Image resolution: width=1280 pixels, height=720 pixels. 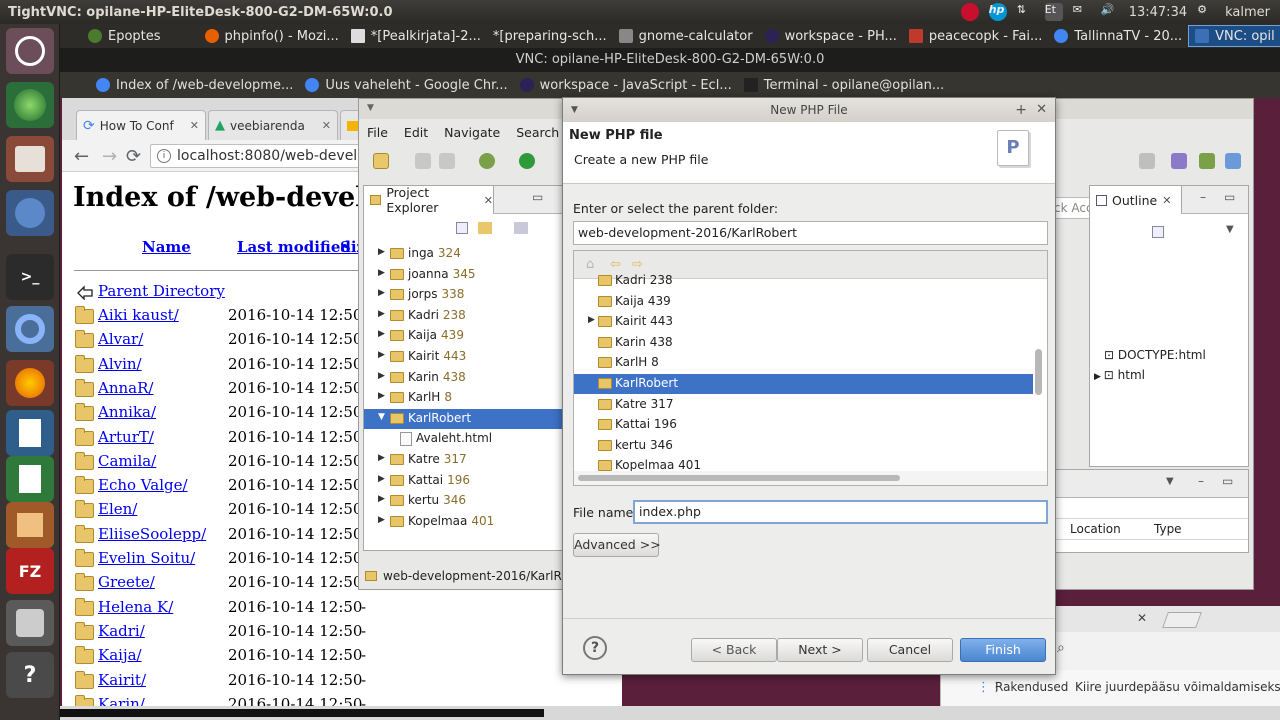 What do you see at coordinates (468, 316) in the screenshot?
I see `tree-item-folder: ▶ Kadri 238` at bounding box center [468, 316].